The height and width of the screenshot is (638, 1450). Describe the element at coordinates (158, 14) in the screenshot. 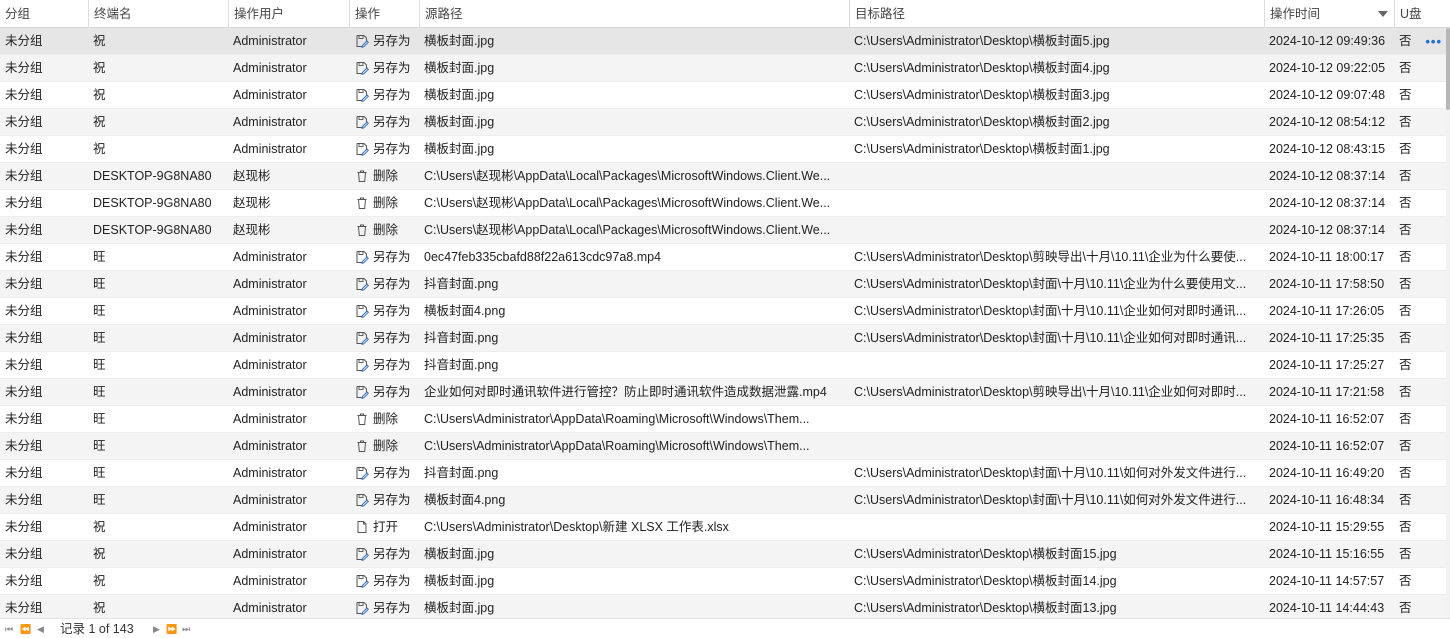

I see `column-header-terminal: 终端名` at that location.